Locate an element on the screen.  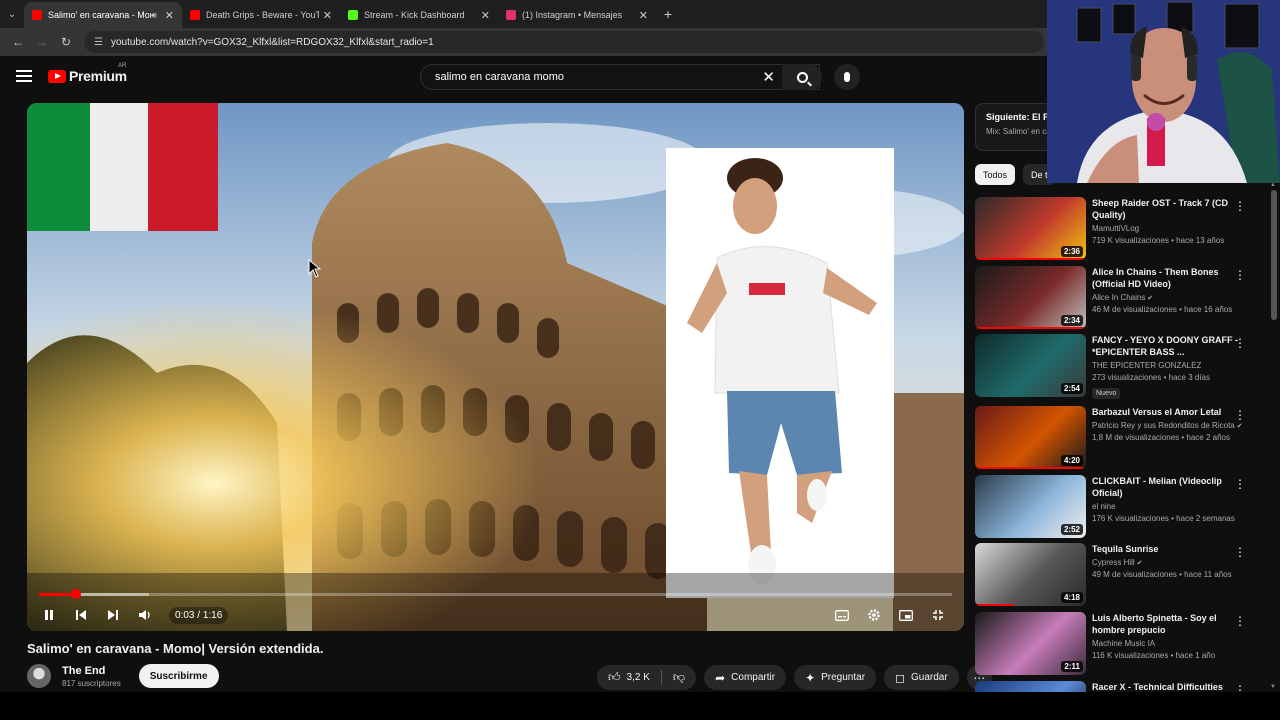
next-button is located at coordinates (113, 615).